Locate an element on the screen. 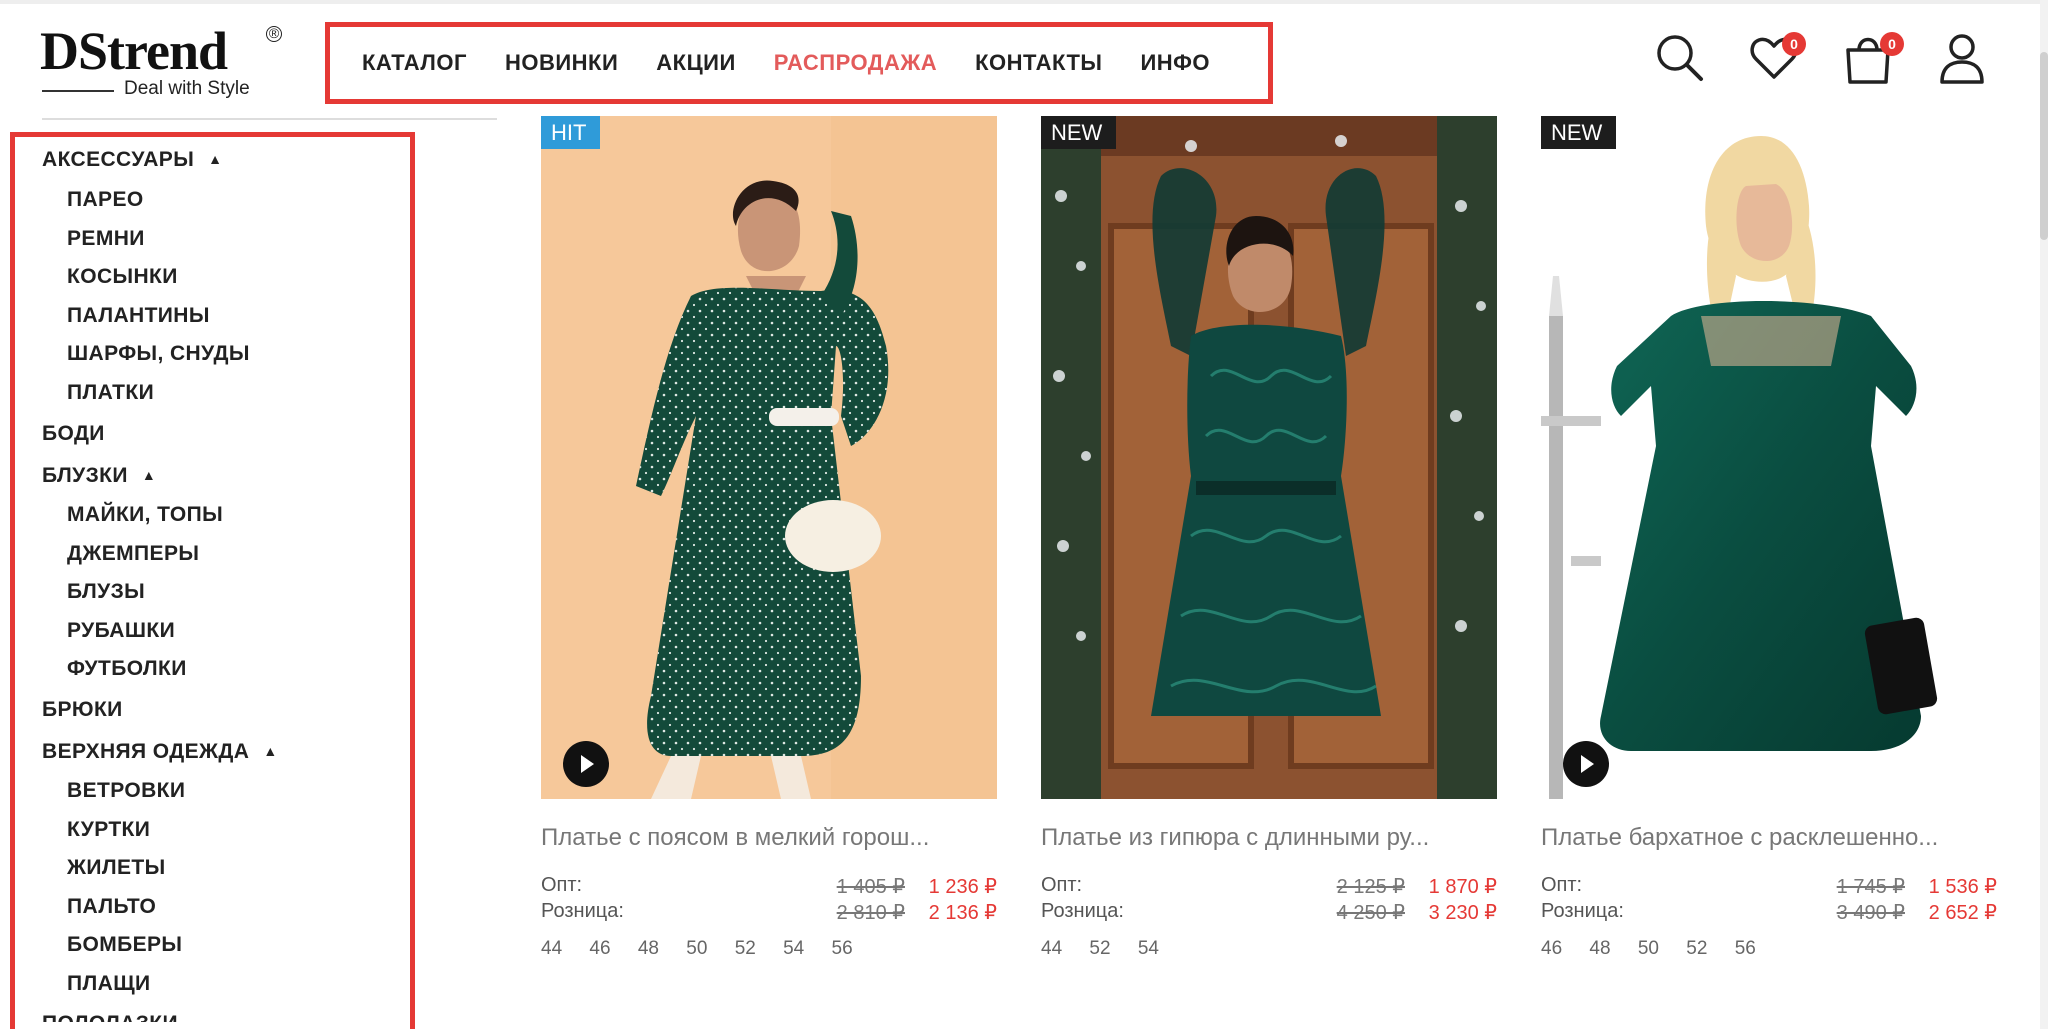  subcategory-coats: ПАЛЬТО is located at coordinates (111, 907).